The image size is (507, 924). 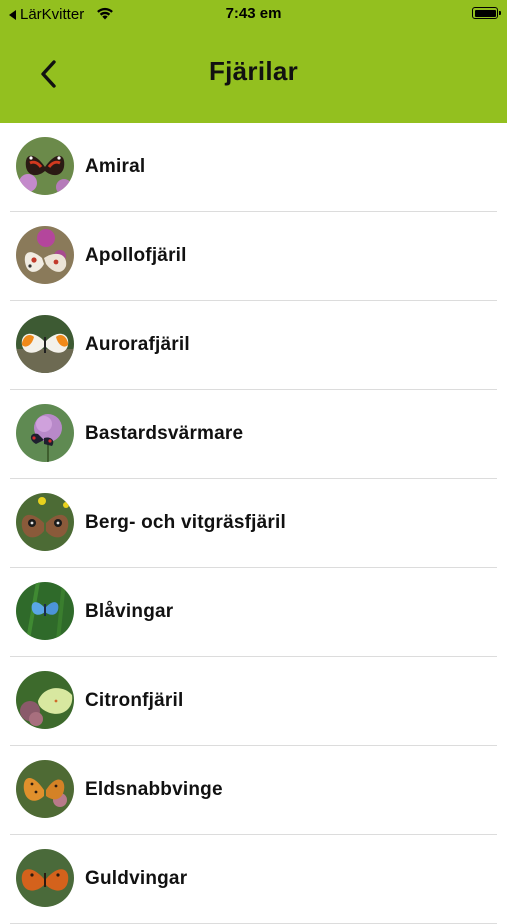 What do you see at coordinates (253, 71) in the screenshot?
I see `page-title: Fjärilar` at bounding box center [253, 71].